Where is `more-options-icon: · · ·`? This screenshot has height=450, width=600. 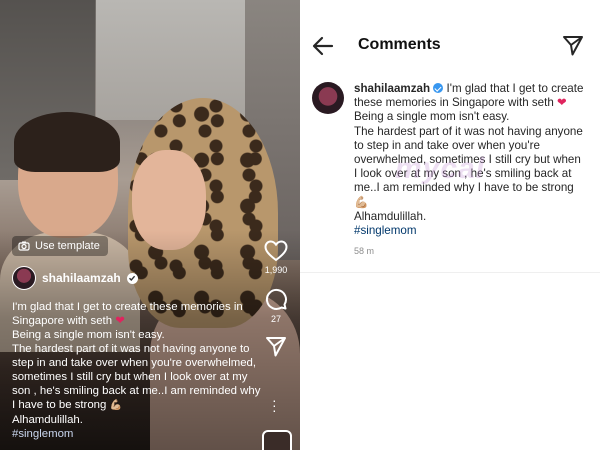
more-options-icon: · · · is located at coordinates (274, 405).